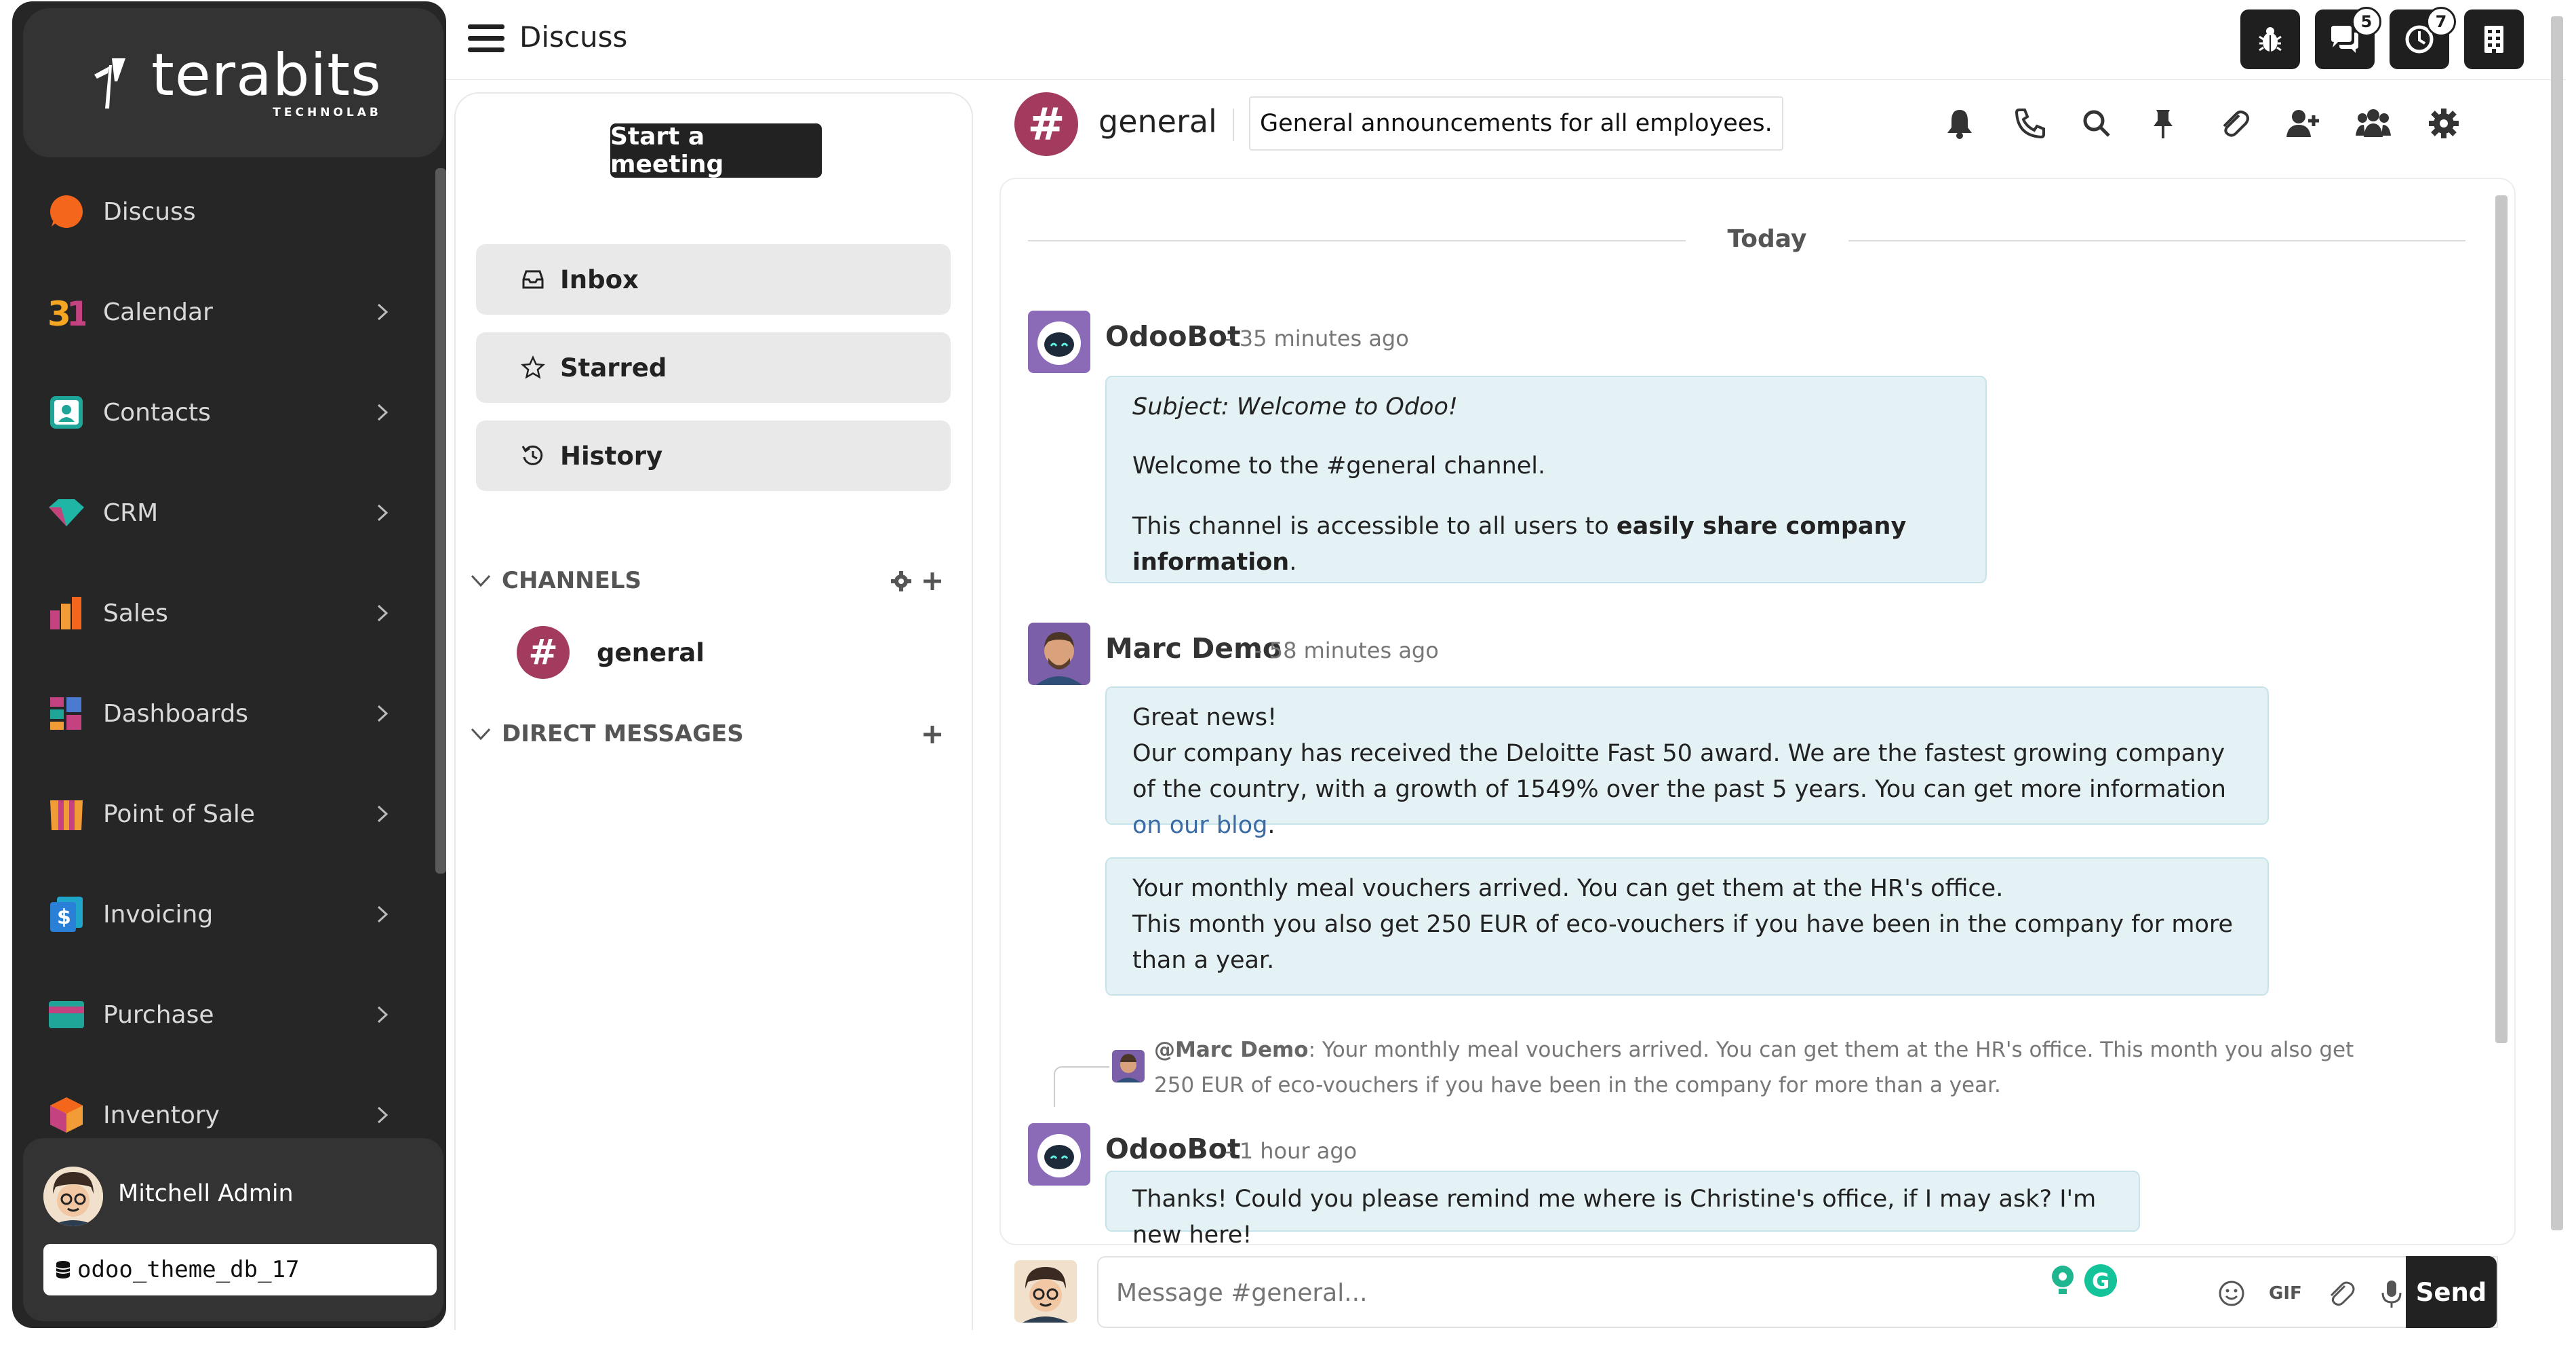  What do you see at coordinates (2452, 1292) in the screenshot?
I see `send-button: Send` at bounding box center [2452, 1292].